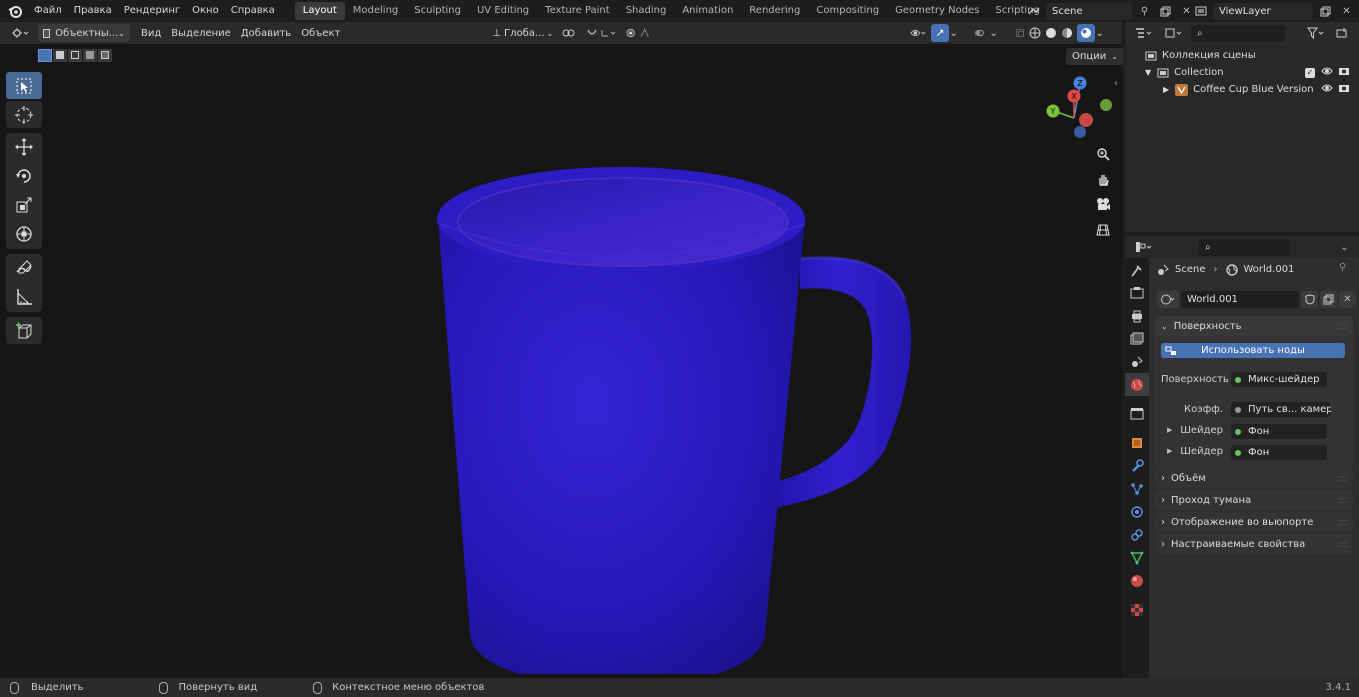 This screenshot has height=697, width=1359. Describe the element at coordinates (569, 33) in the screenshot. I see `pivot-point-icon` at that location.